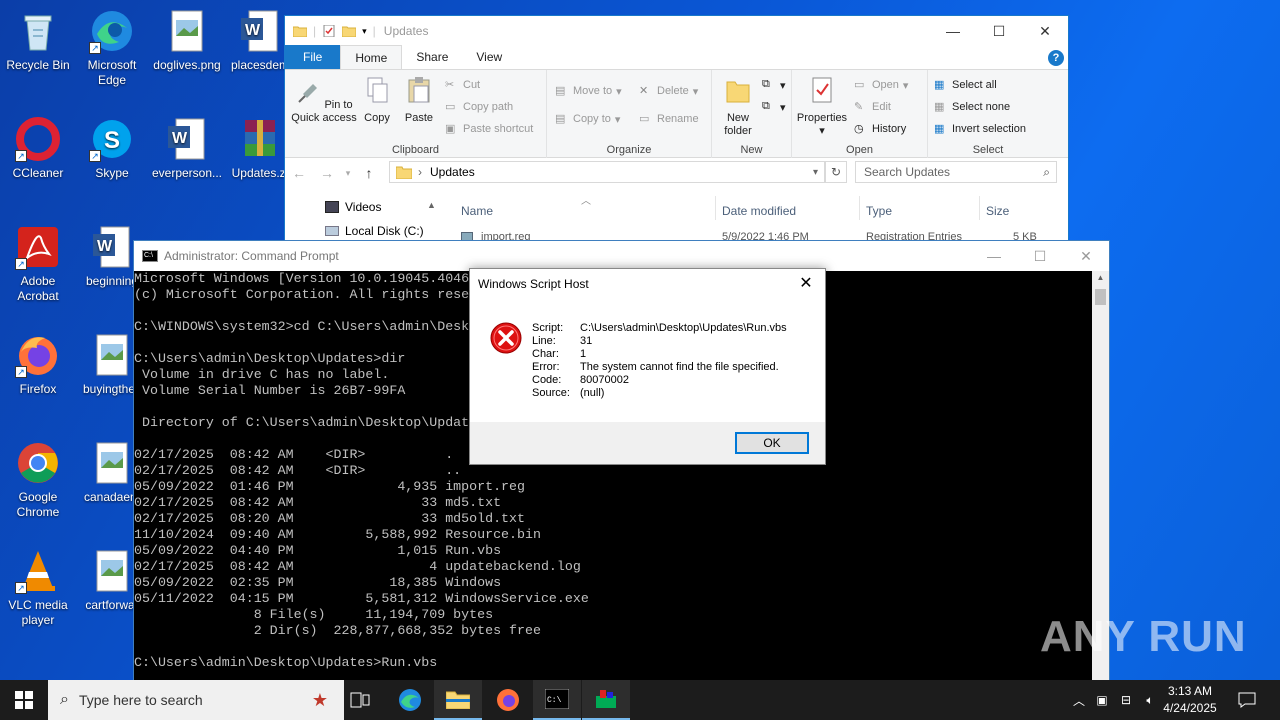  What do you see at coordinates (659, 354) in the screenshot?
I see `detail-row: Char: 1` at bounding box center [659, 354].